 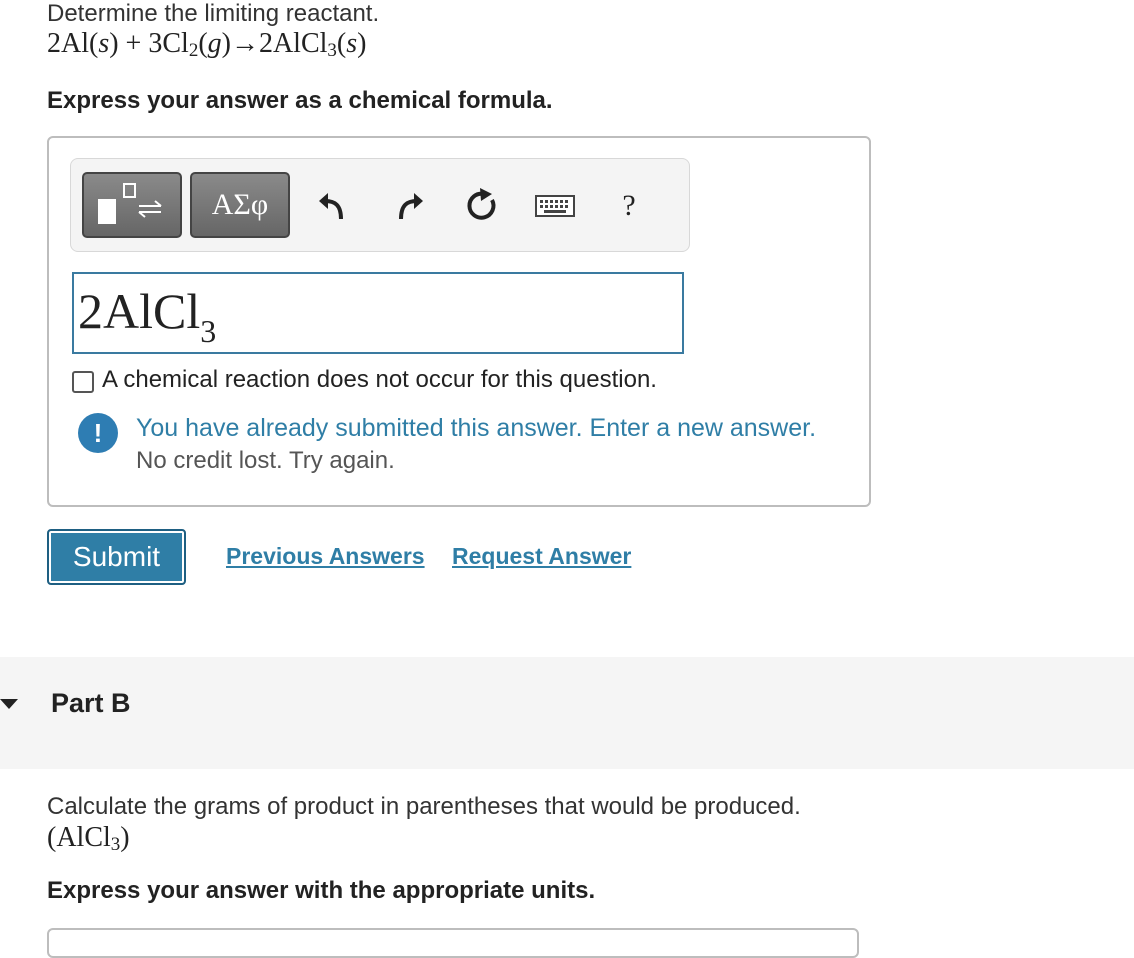 I want to click on undo-icon, so click(x=331, y=206).